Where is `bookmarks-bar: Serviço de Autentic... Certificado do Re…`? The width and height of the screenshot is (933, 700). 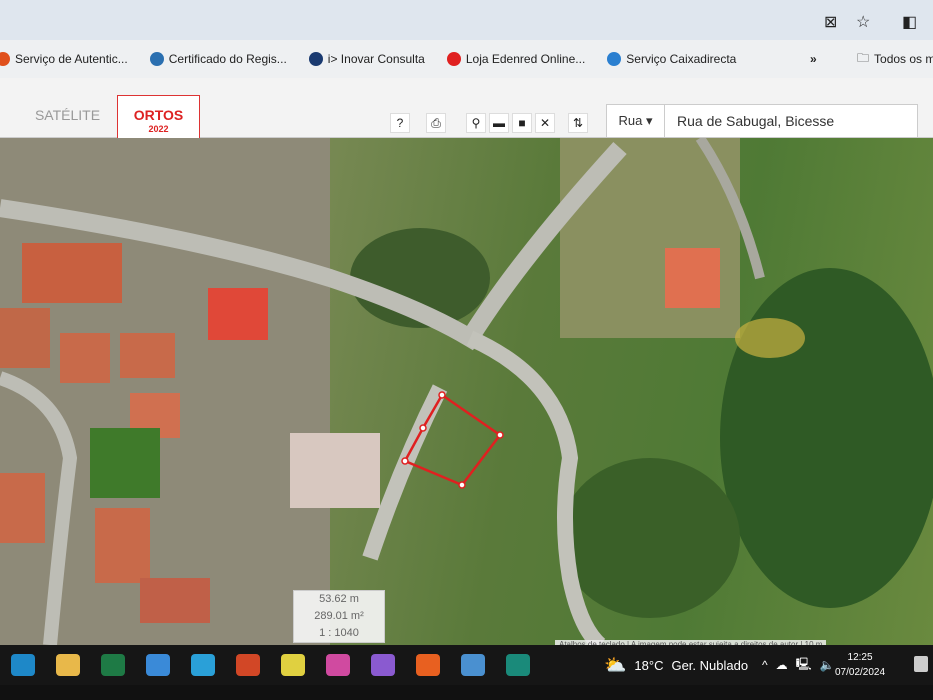
bookmarks-bar: Serviço de Autentic... Certificado do Re… is located at coordinates (466, 59).